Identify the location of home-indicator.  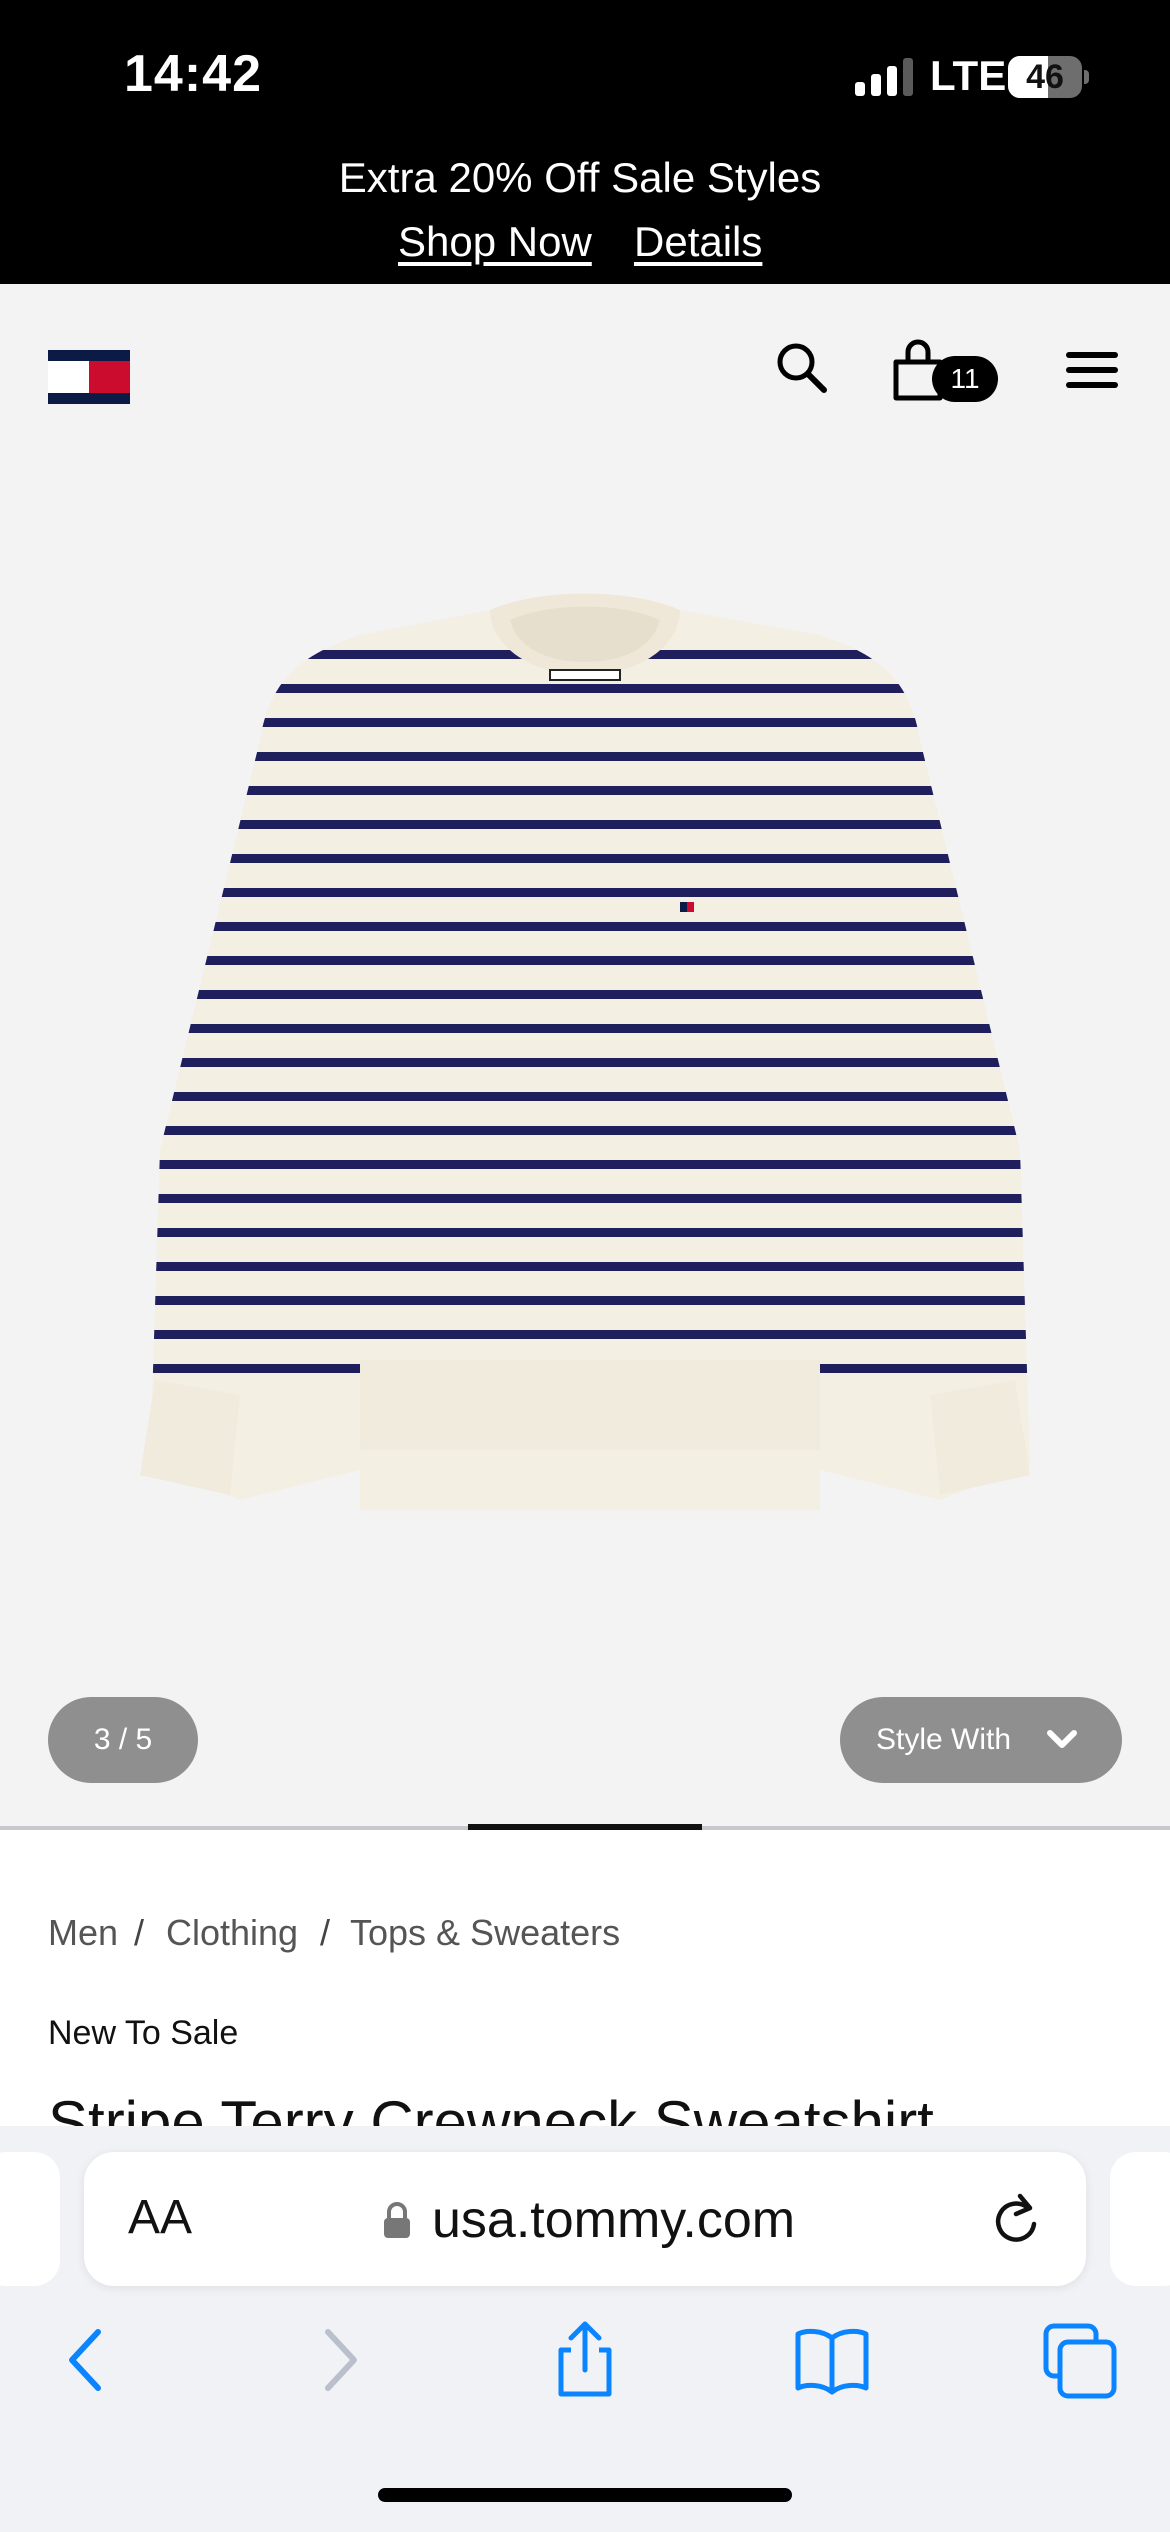
(585, 2495).